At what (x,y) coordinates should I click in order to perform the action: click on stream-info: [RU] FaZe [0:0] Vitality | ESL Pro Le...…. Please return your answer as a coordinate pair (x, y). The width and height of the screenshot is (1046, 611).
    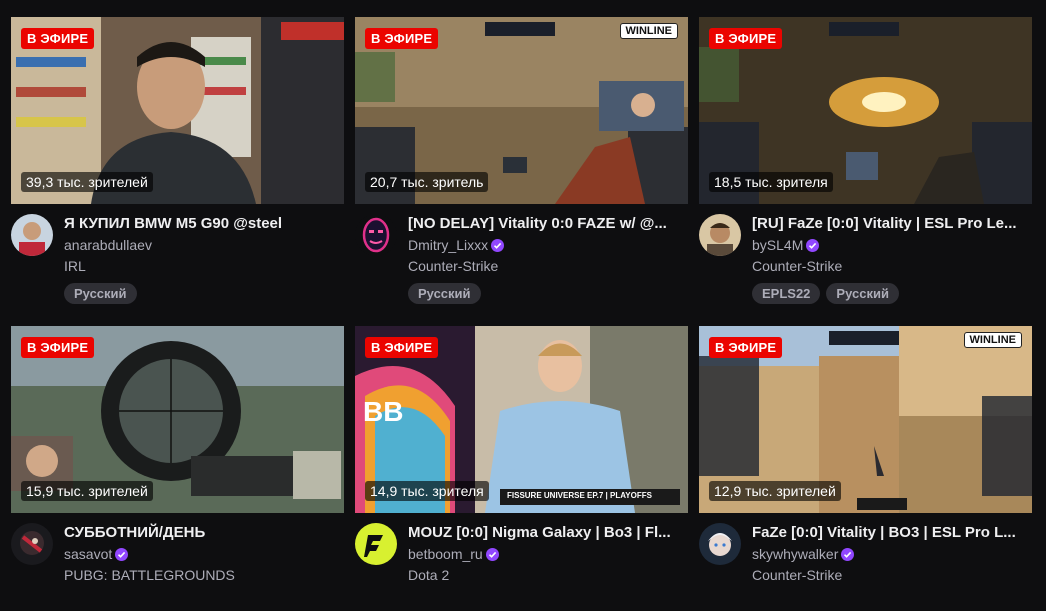
    Looking at the image, I should click on (865, 259).